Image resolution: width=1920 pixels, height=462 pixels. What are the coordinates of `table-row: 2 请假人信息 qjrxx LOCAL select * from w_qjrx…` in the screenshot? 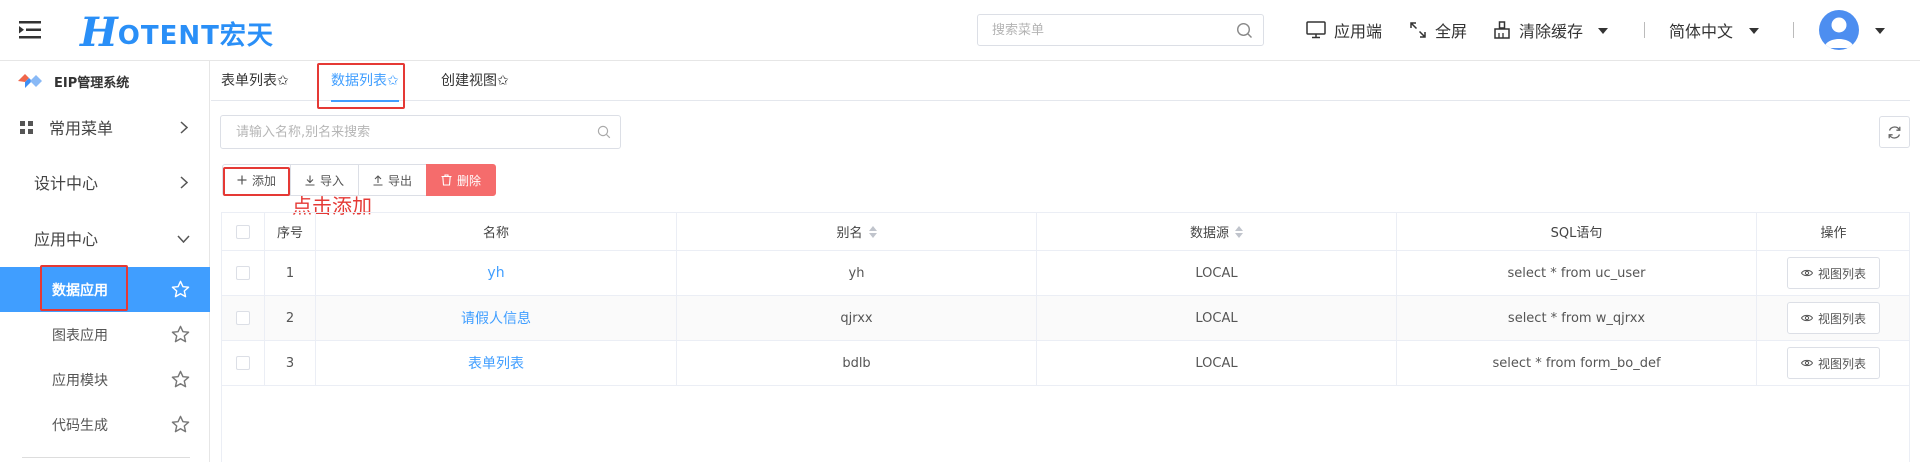 It's located at (1065, 318).